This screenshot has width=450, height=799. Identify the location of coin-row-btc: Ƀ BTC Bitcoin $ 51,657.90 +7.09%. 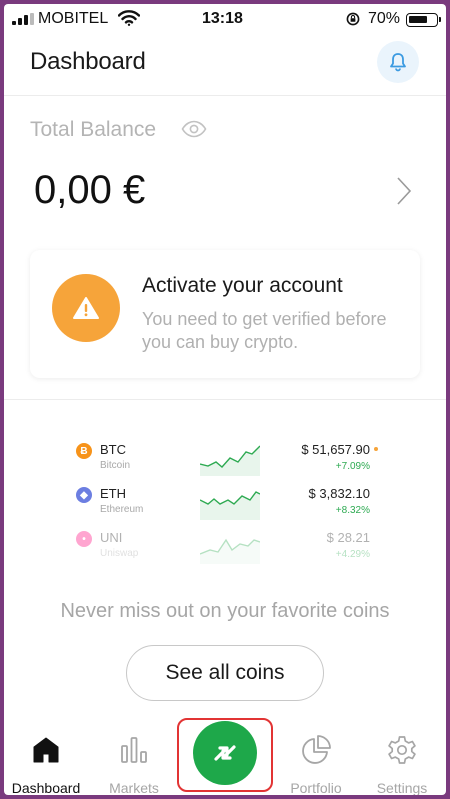
(225, 460).